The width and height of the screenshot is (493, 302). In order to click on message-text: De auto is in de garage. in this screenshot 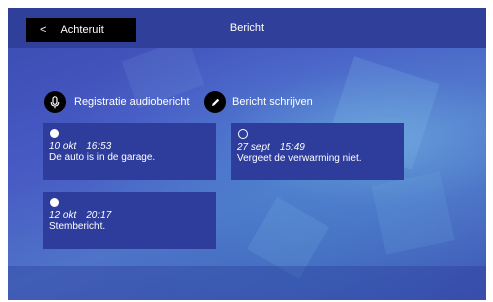, I will do `click(102, 157)`.